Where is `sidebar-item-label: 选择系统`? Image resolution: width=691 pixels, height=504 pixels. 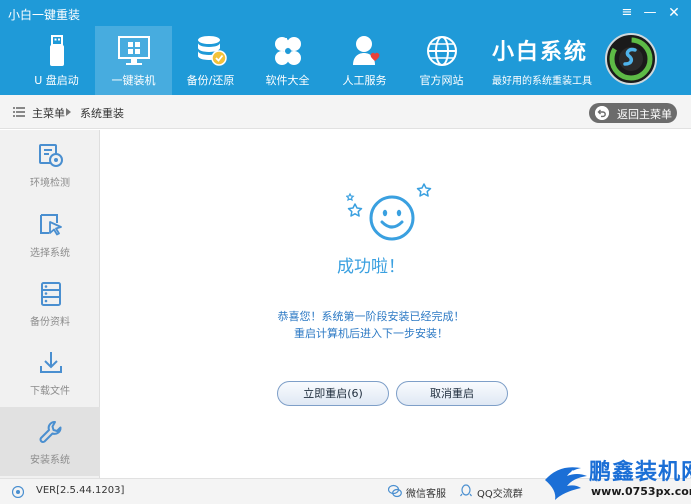
sidebar-item-label: 选择系统 is located at coordinates (50, 253).